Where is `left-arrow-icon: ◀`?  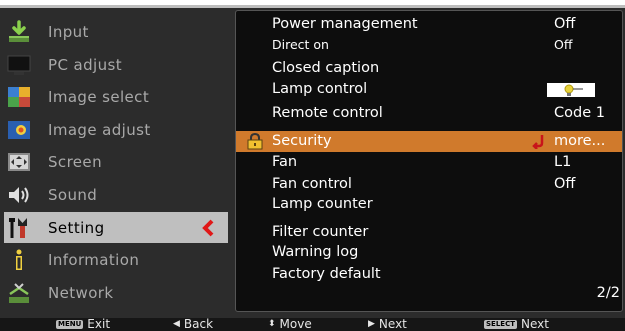
left-arrow-icon: ◀ is located at coordinates (176, 324).